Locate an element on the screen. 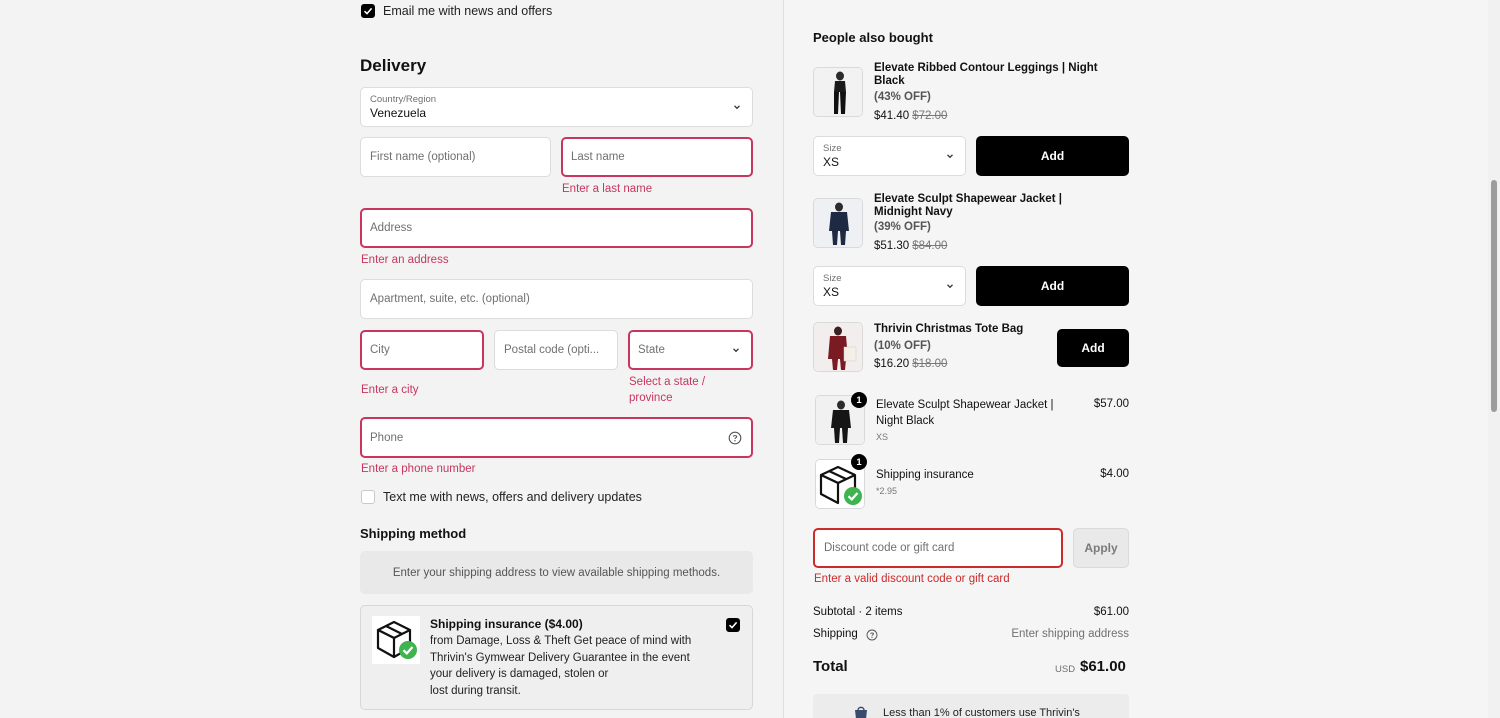  subtotal-value: $61.00 is located at coordinates (1111, 612).